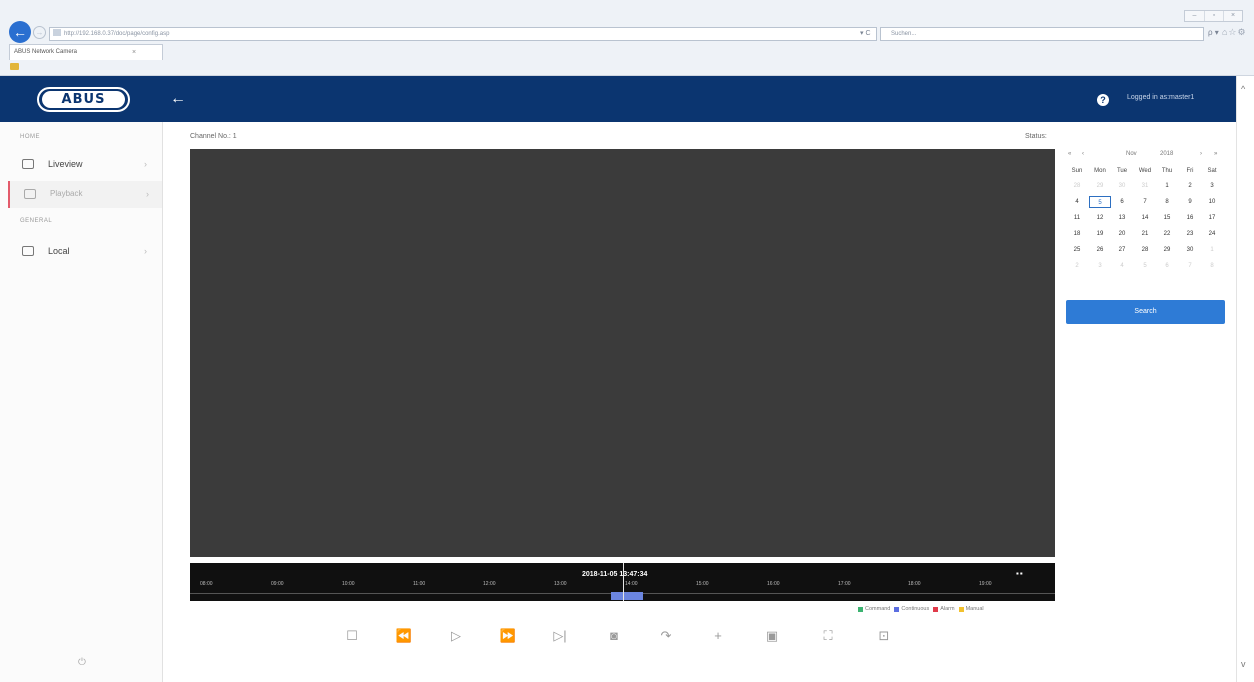  What do you see at coordinates (404, 636) in the screenshot?
I see `slow-forward-button: ⏪` at bounding box center [404, 636].